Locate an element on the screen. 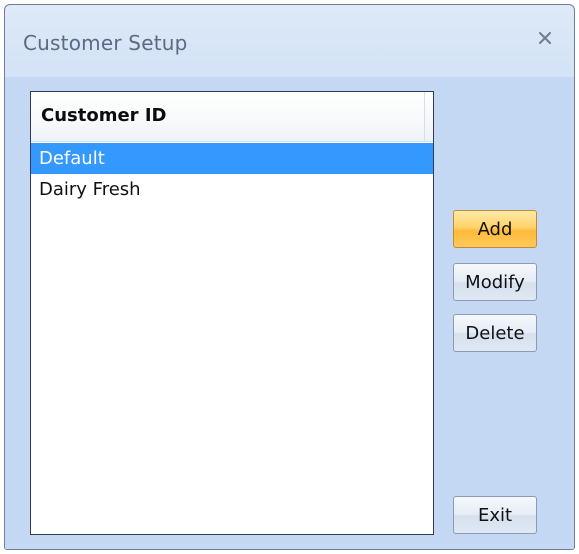  delete-button: Delete is located at coordinates (495, 333).